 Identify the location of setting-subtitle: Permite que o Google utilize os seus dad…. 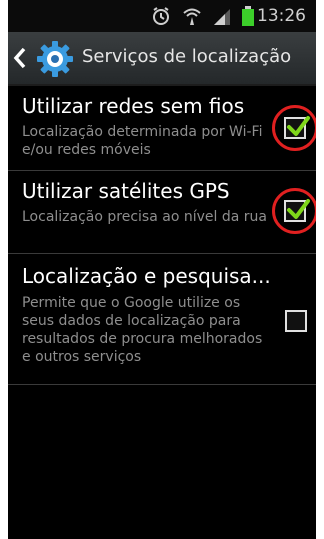
(142, 330).